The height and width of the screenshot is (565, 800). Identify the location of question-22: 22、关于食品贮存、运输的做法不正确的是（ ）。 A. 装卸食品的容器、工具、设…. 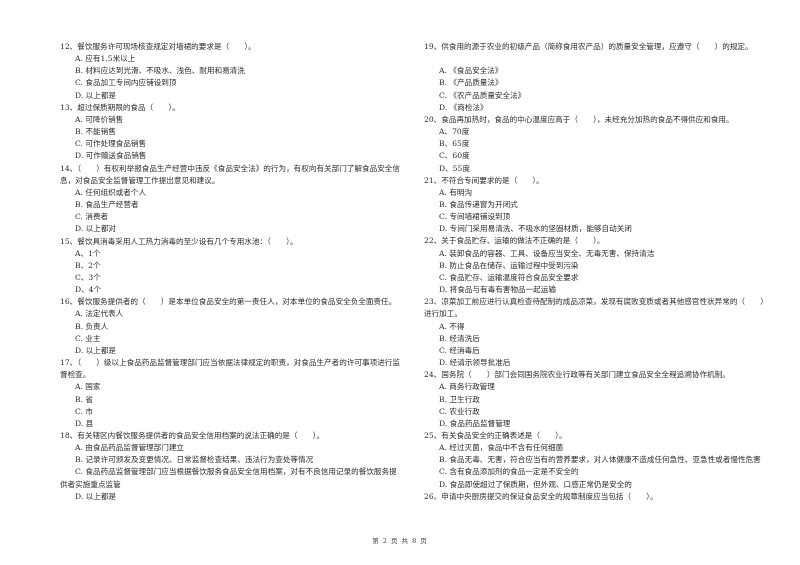
(596, 265).